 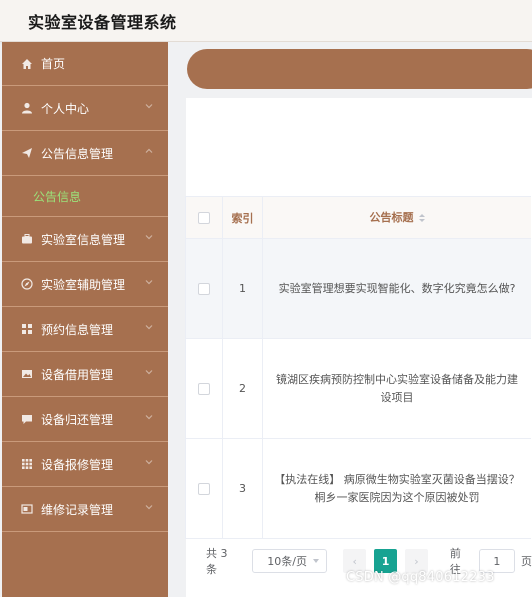 What do you see at coordinates (27, 64) in the screenshot?
I see `home-icon` at bounding box center [27, 64].